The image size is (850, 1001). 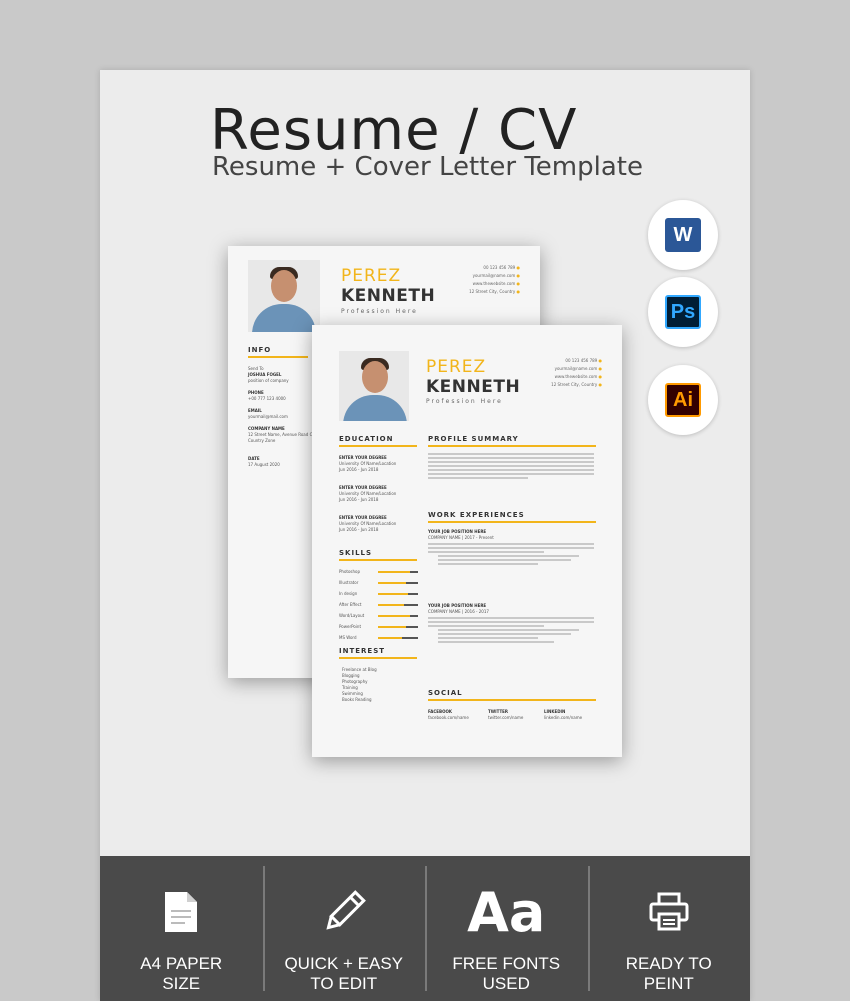 I want to click on section-social: SOCIAL, so click(x=445, y=693).